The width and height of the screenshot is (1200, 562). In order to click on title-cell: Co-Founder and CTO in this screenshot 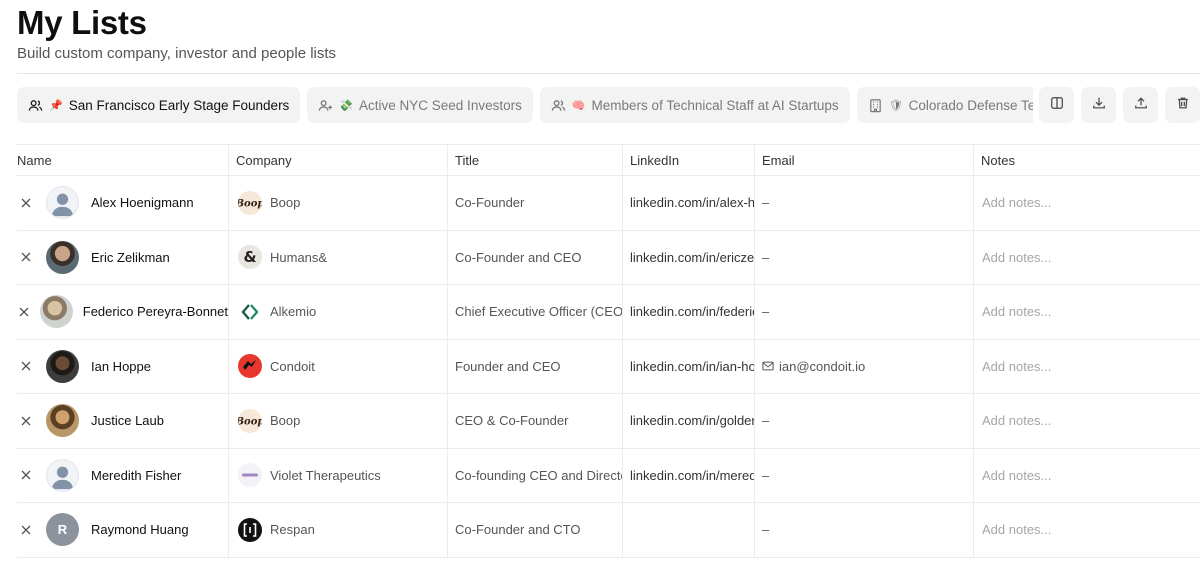, I will do `click(534, 530)`.